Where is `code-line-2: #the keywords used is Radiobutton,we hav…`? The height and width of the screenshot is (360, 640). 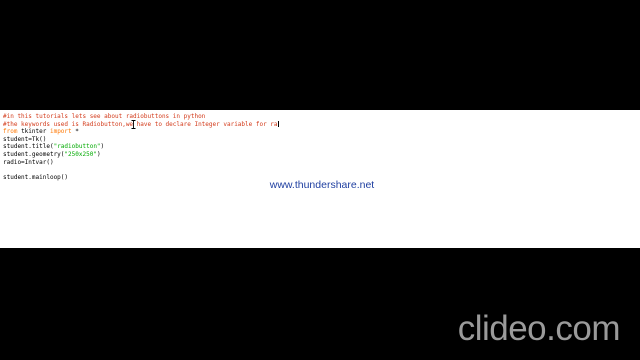
code-line-2: #the keywords used is Radiobutton,we hav… is located at coordinates (141, 125).